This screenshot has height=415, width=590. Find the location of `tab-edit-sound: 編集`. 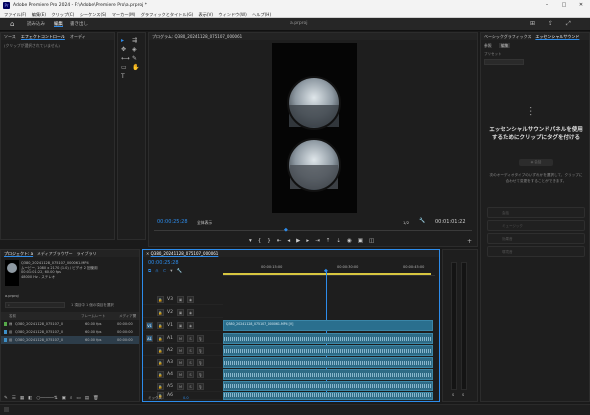

tab-edit-sound: 編集 is located at coordinates (504, 45).